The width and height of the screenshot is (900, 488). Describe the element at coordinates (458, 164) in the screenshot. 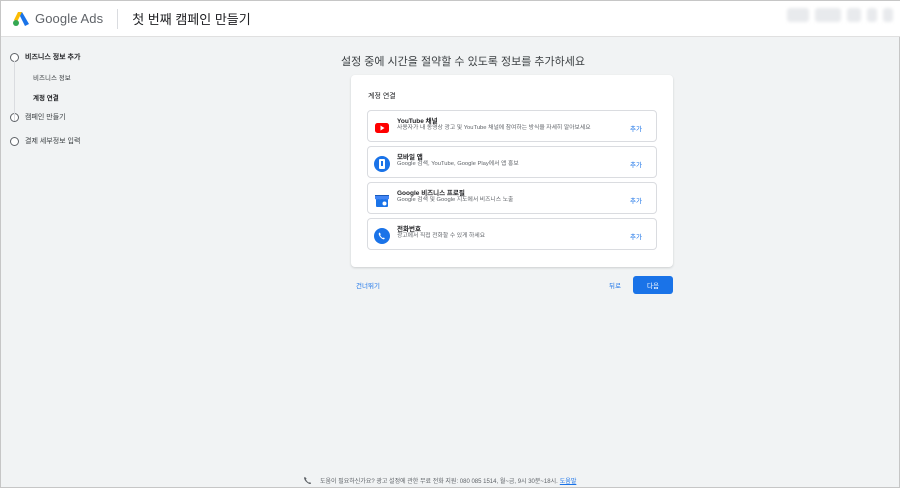

I see `item-description: Google 검색, YouTube, Google Play에서 앱 홍보` at that location.